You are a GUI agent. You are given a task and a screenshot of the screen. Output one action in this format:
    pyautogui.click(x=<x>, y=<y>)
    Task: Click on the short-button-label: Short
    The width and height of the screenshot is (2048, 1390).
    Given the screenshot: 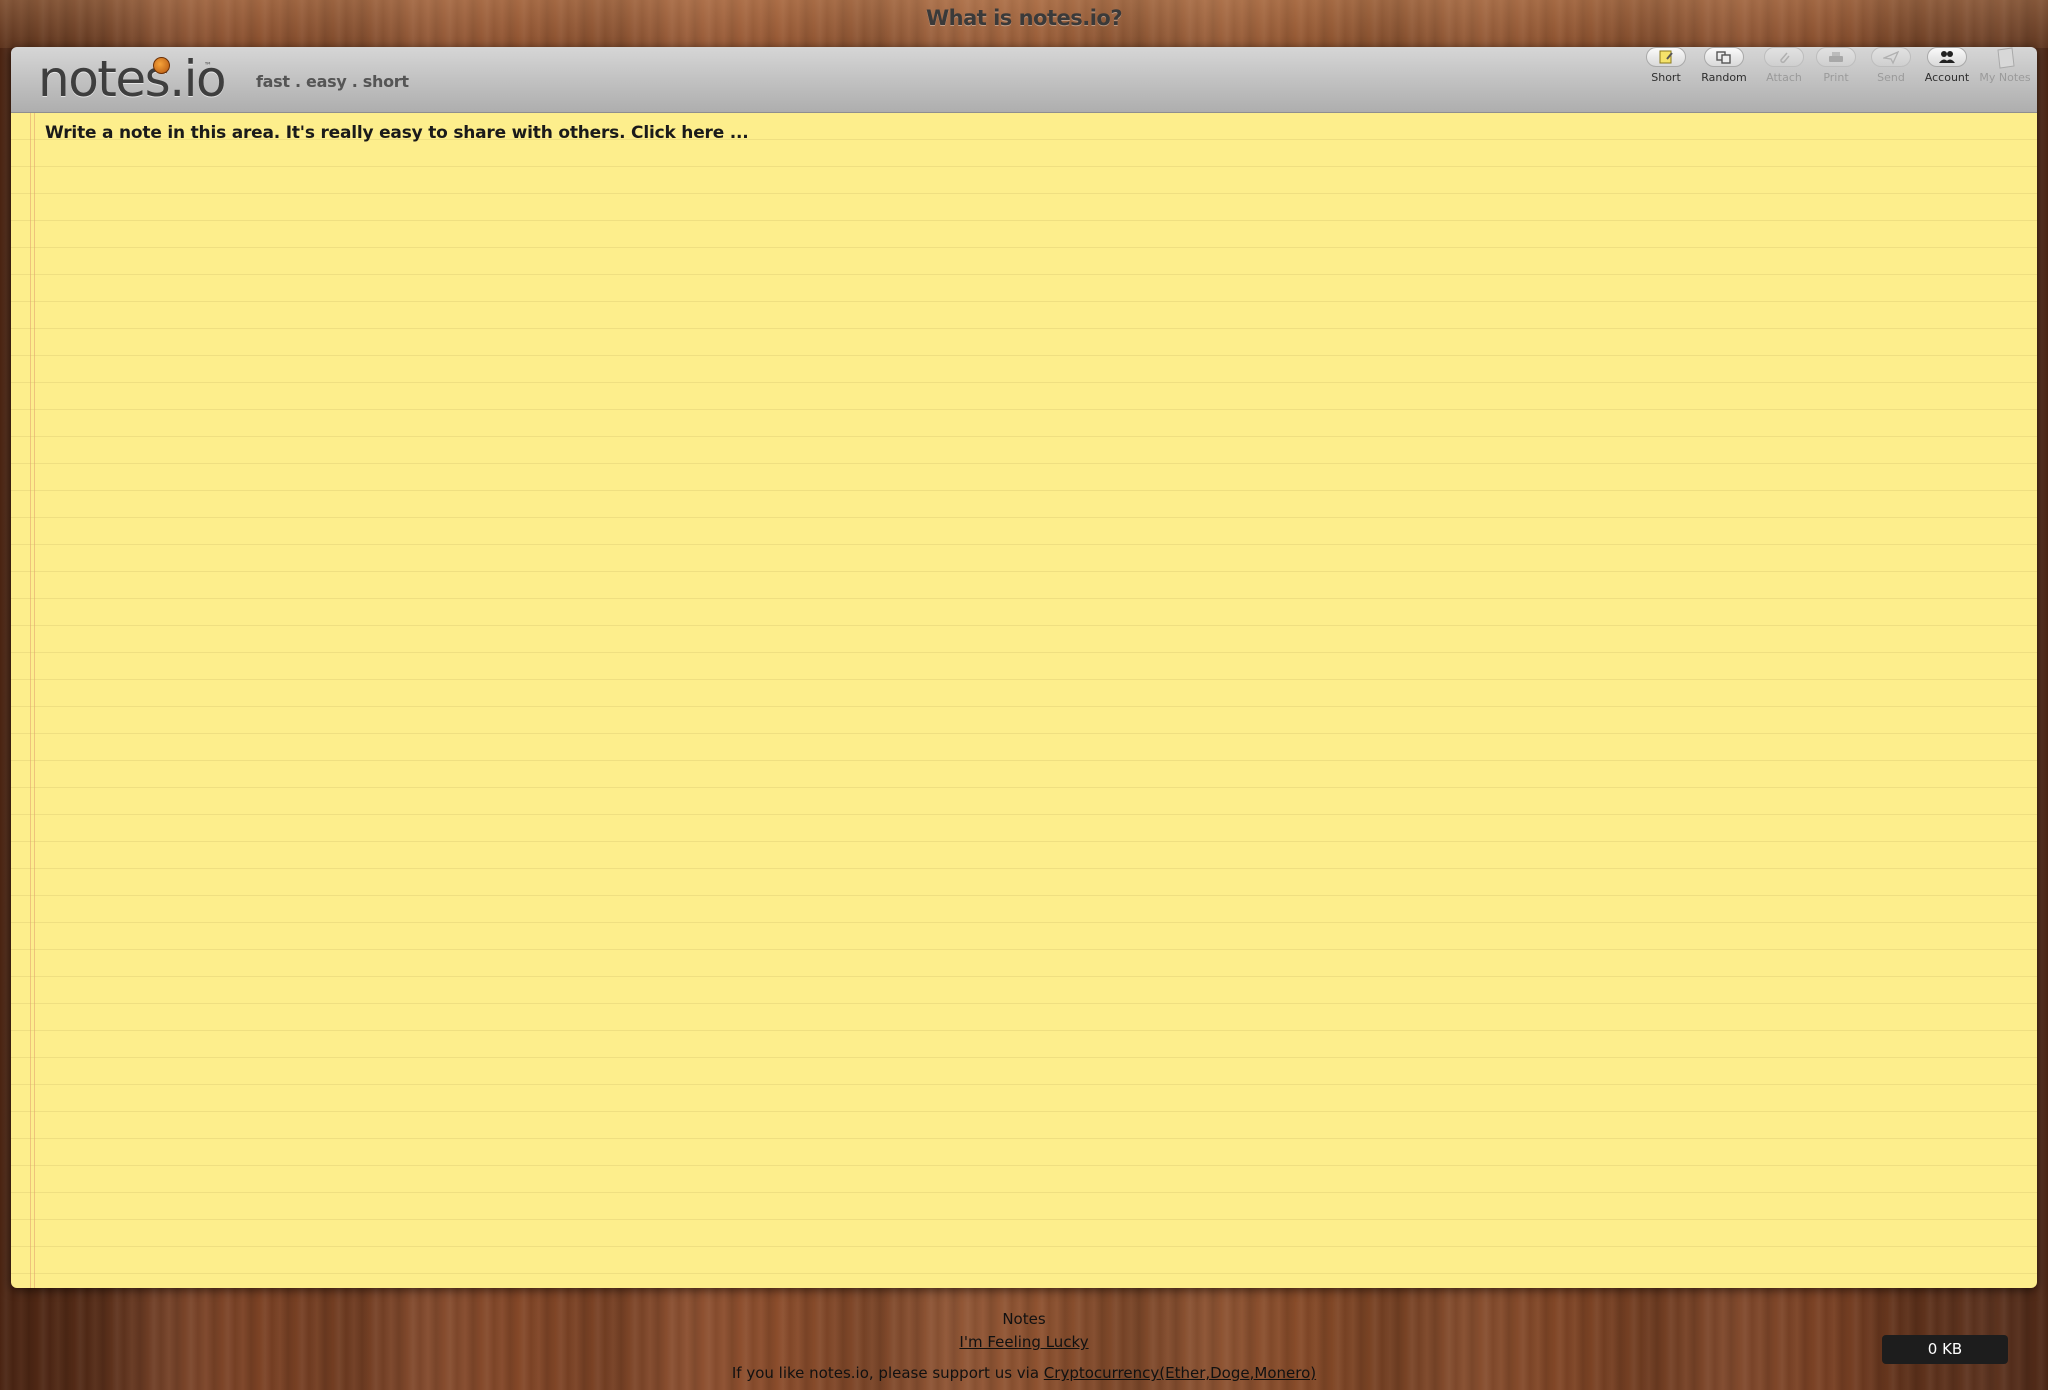 What is the action you would take?
    pyautogui.click(x=1666, y=77)
    